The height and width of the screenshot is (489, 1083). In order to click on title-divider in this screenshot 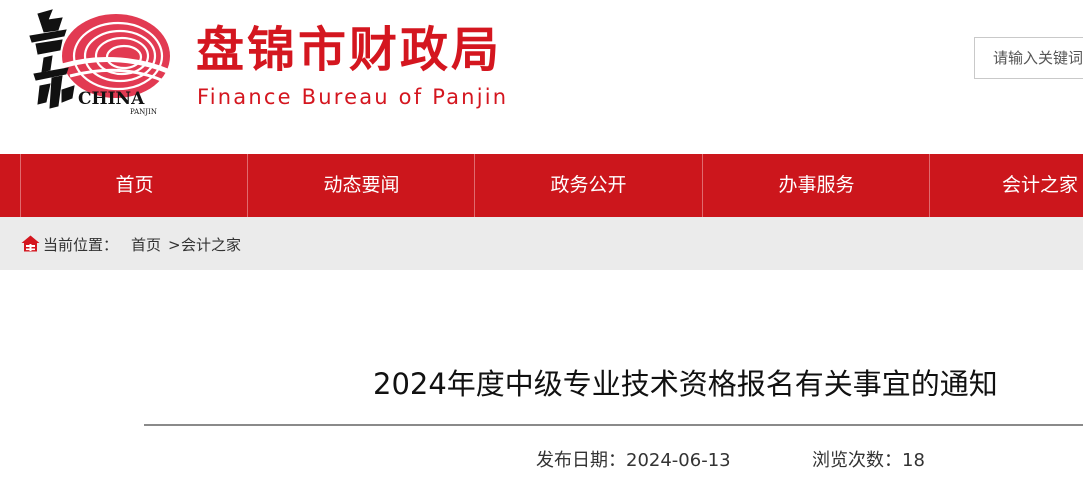, I will do `click(613, 425)`.